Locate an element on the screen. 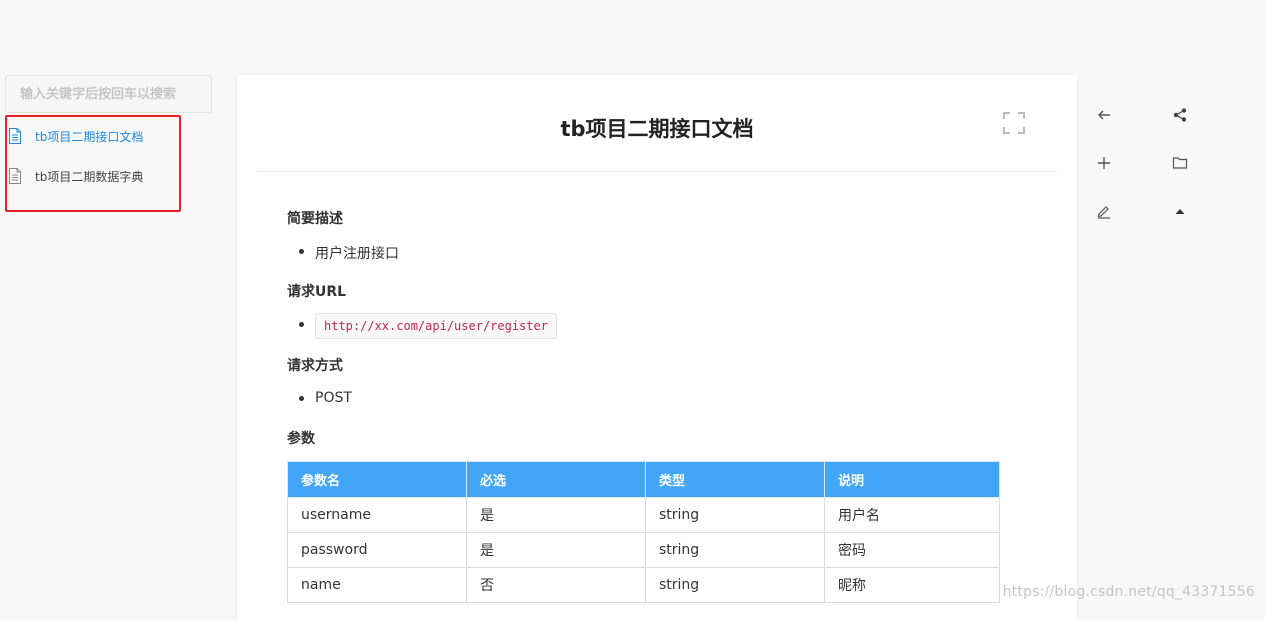 The height and width of the screenshot is (620, 1265). back-button is located at coordinates (1104, 115).